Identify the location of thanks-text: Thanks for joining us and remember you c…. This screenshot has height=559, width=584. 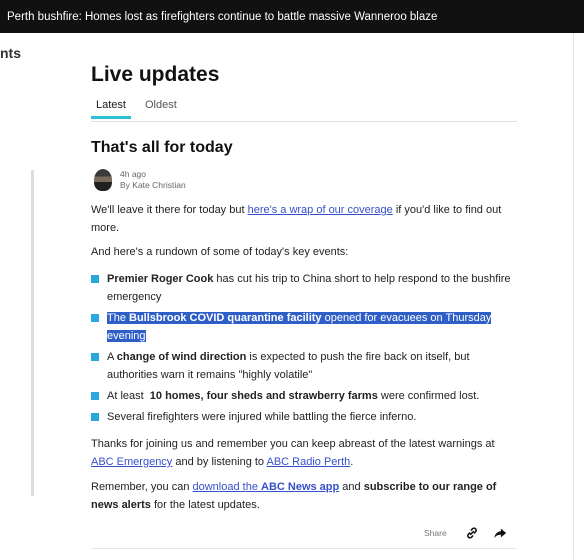
(293, 444).